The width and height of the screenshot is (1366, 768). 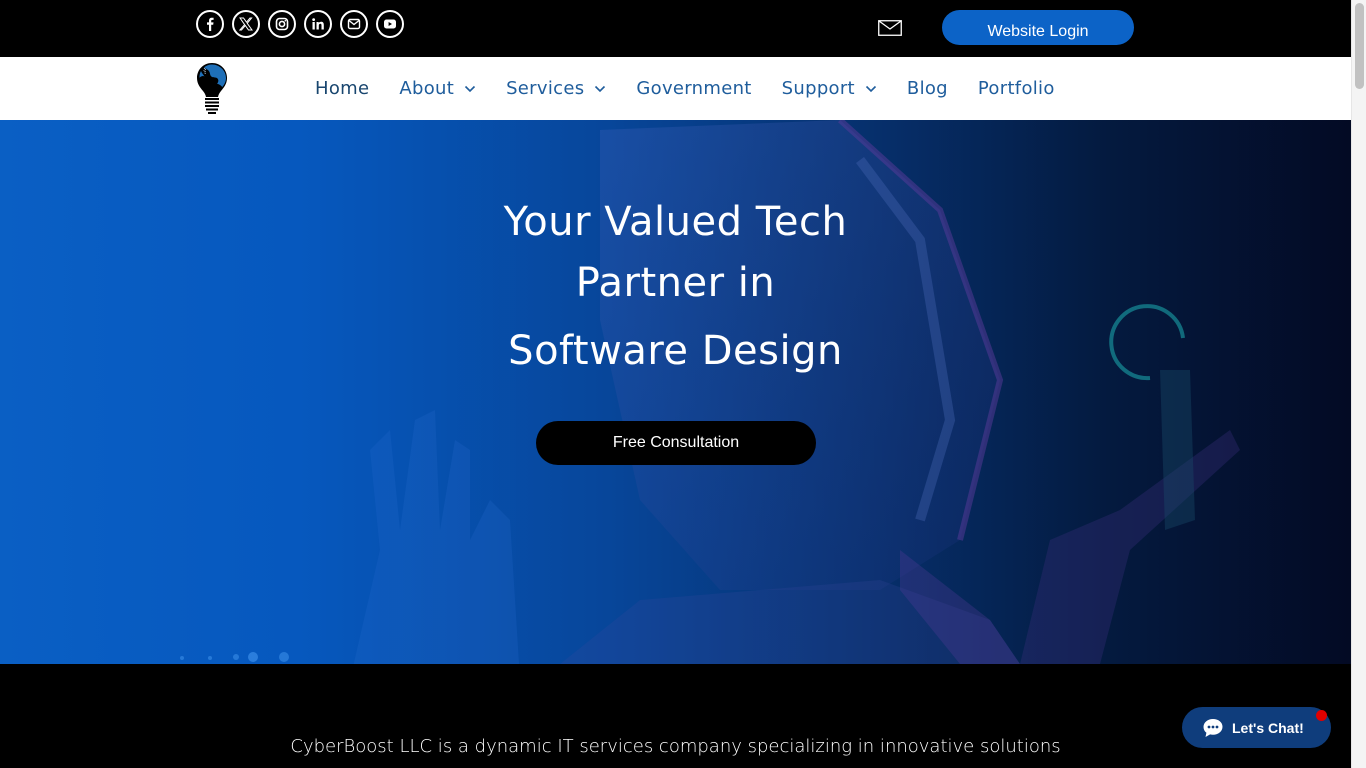 What do you see at coordinates (675, 222) in the screenshot?
I see `hero-title-line-1: Your Valued Tech` at bounding box center [675, 222].